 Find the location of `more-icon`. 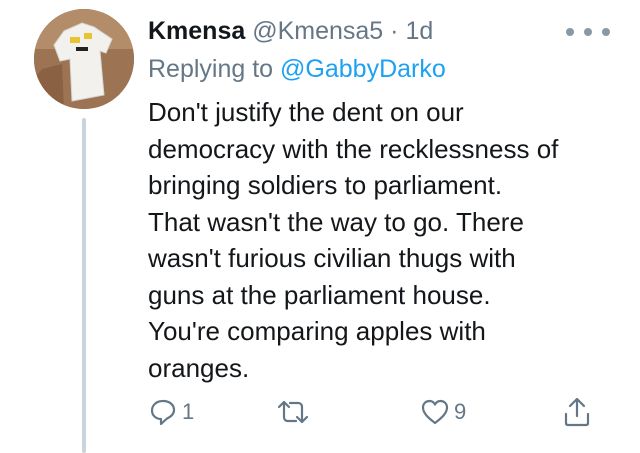

more-icon is located at coordinates (588, 32).